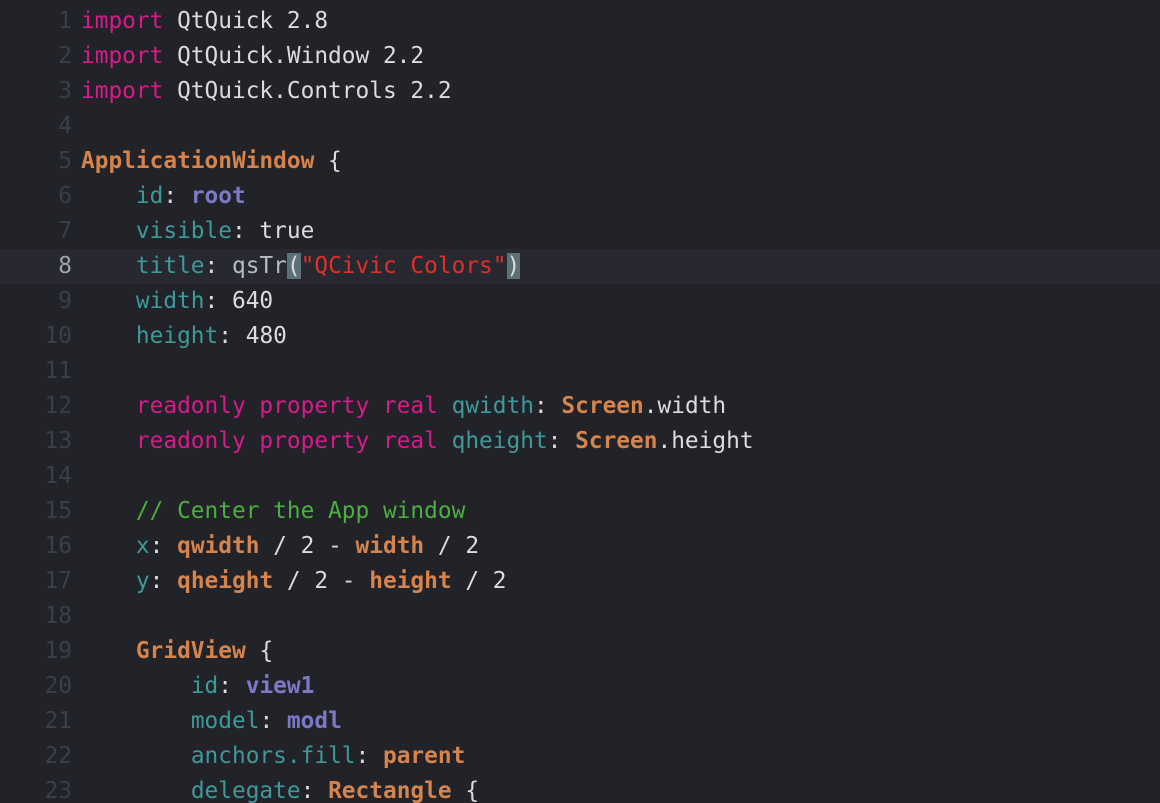 This screenshot has height=803, width=1160. What do you see at coordinates (307, 546) in the screenshot?
I see `code-text: / 2 -` at bounding box center [307, 546].